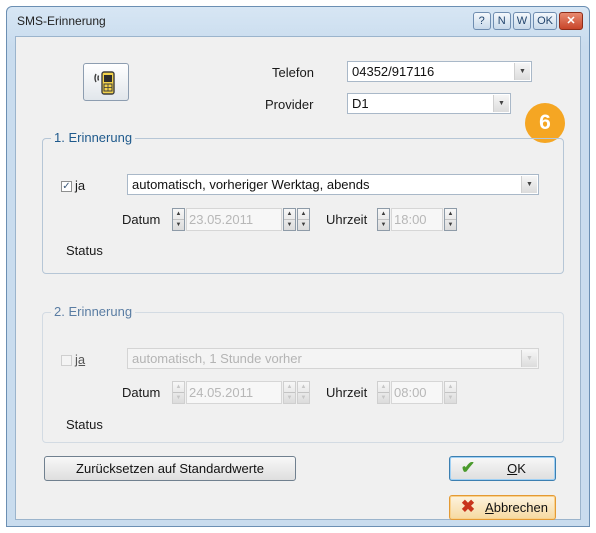  Describe the element at coordinates (360, 103) in the screenshot. I see `provider-value: D1` at that location.